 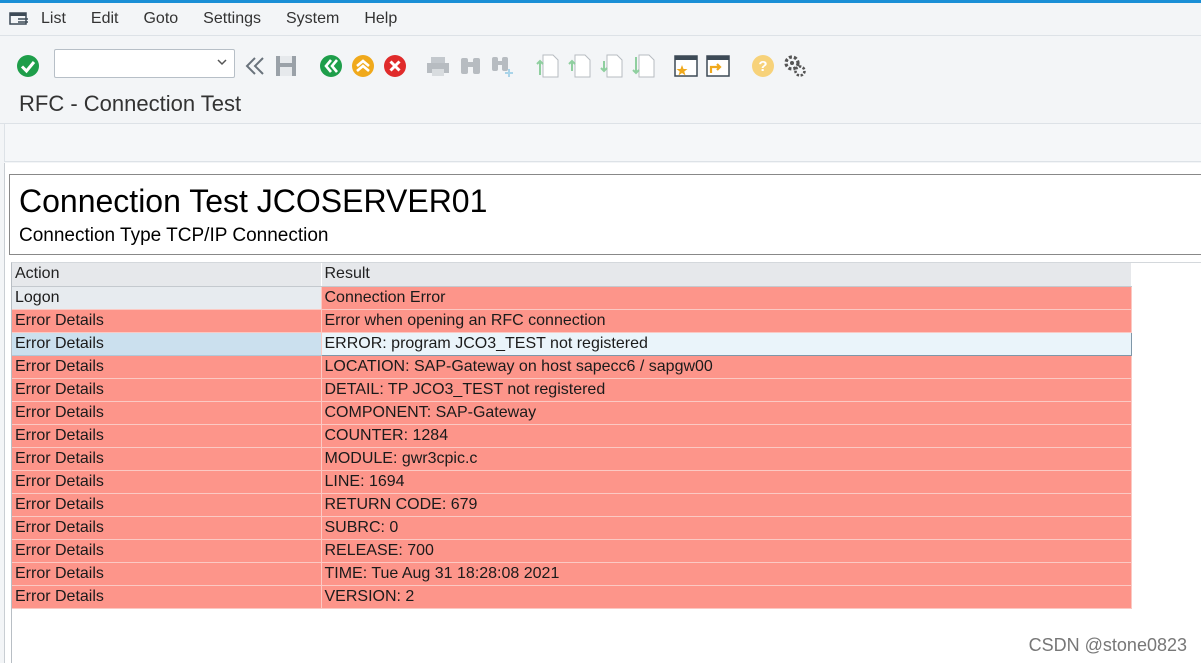 I want to click on menu-list: List, so click(x=53, y=19).